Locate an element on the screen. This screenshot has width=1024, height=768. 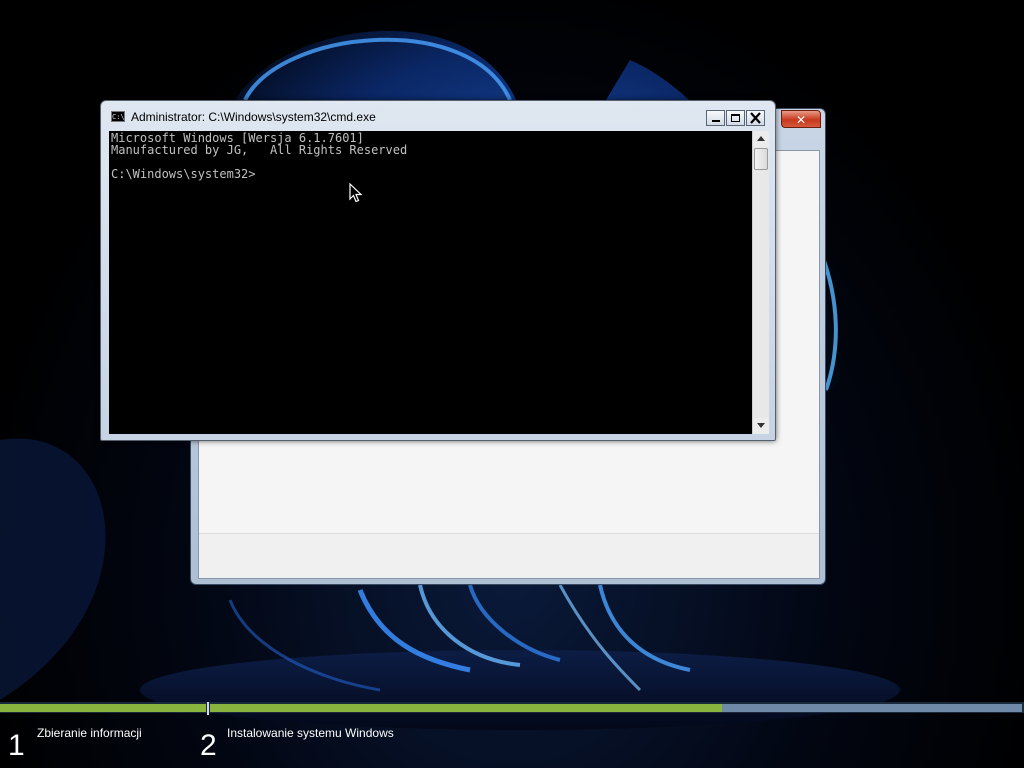
setup-progress-bar is located at coordinates (512, 708).